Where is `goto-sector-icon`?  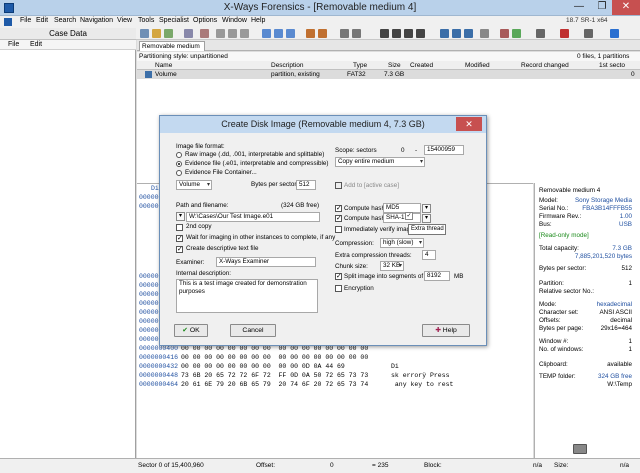
goto-sector-icon is located at coordinates (322, 33).